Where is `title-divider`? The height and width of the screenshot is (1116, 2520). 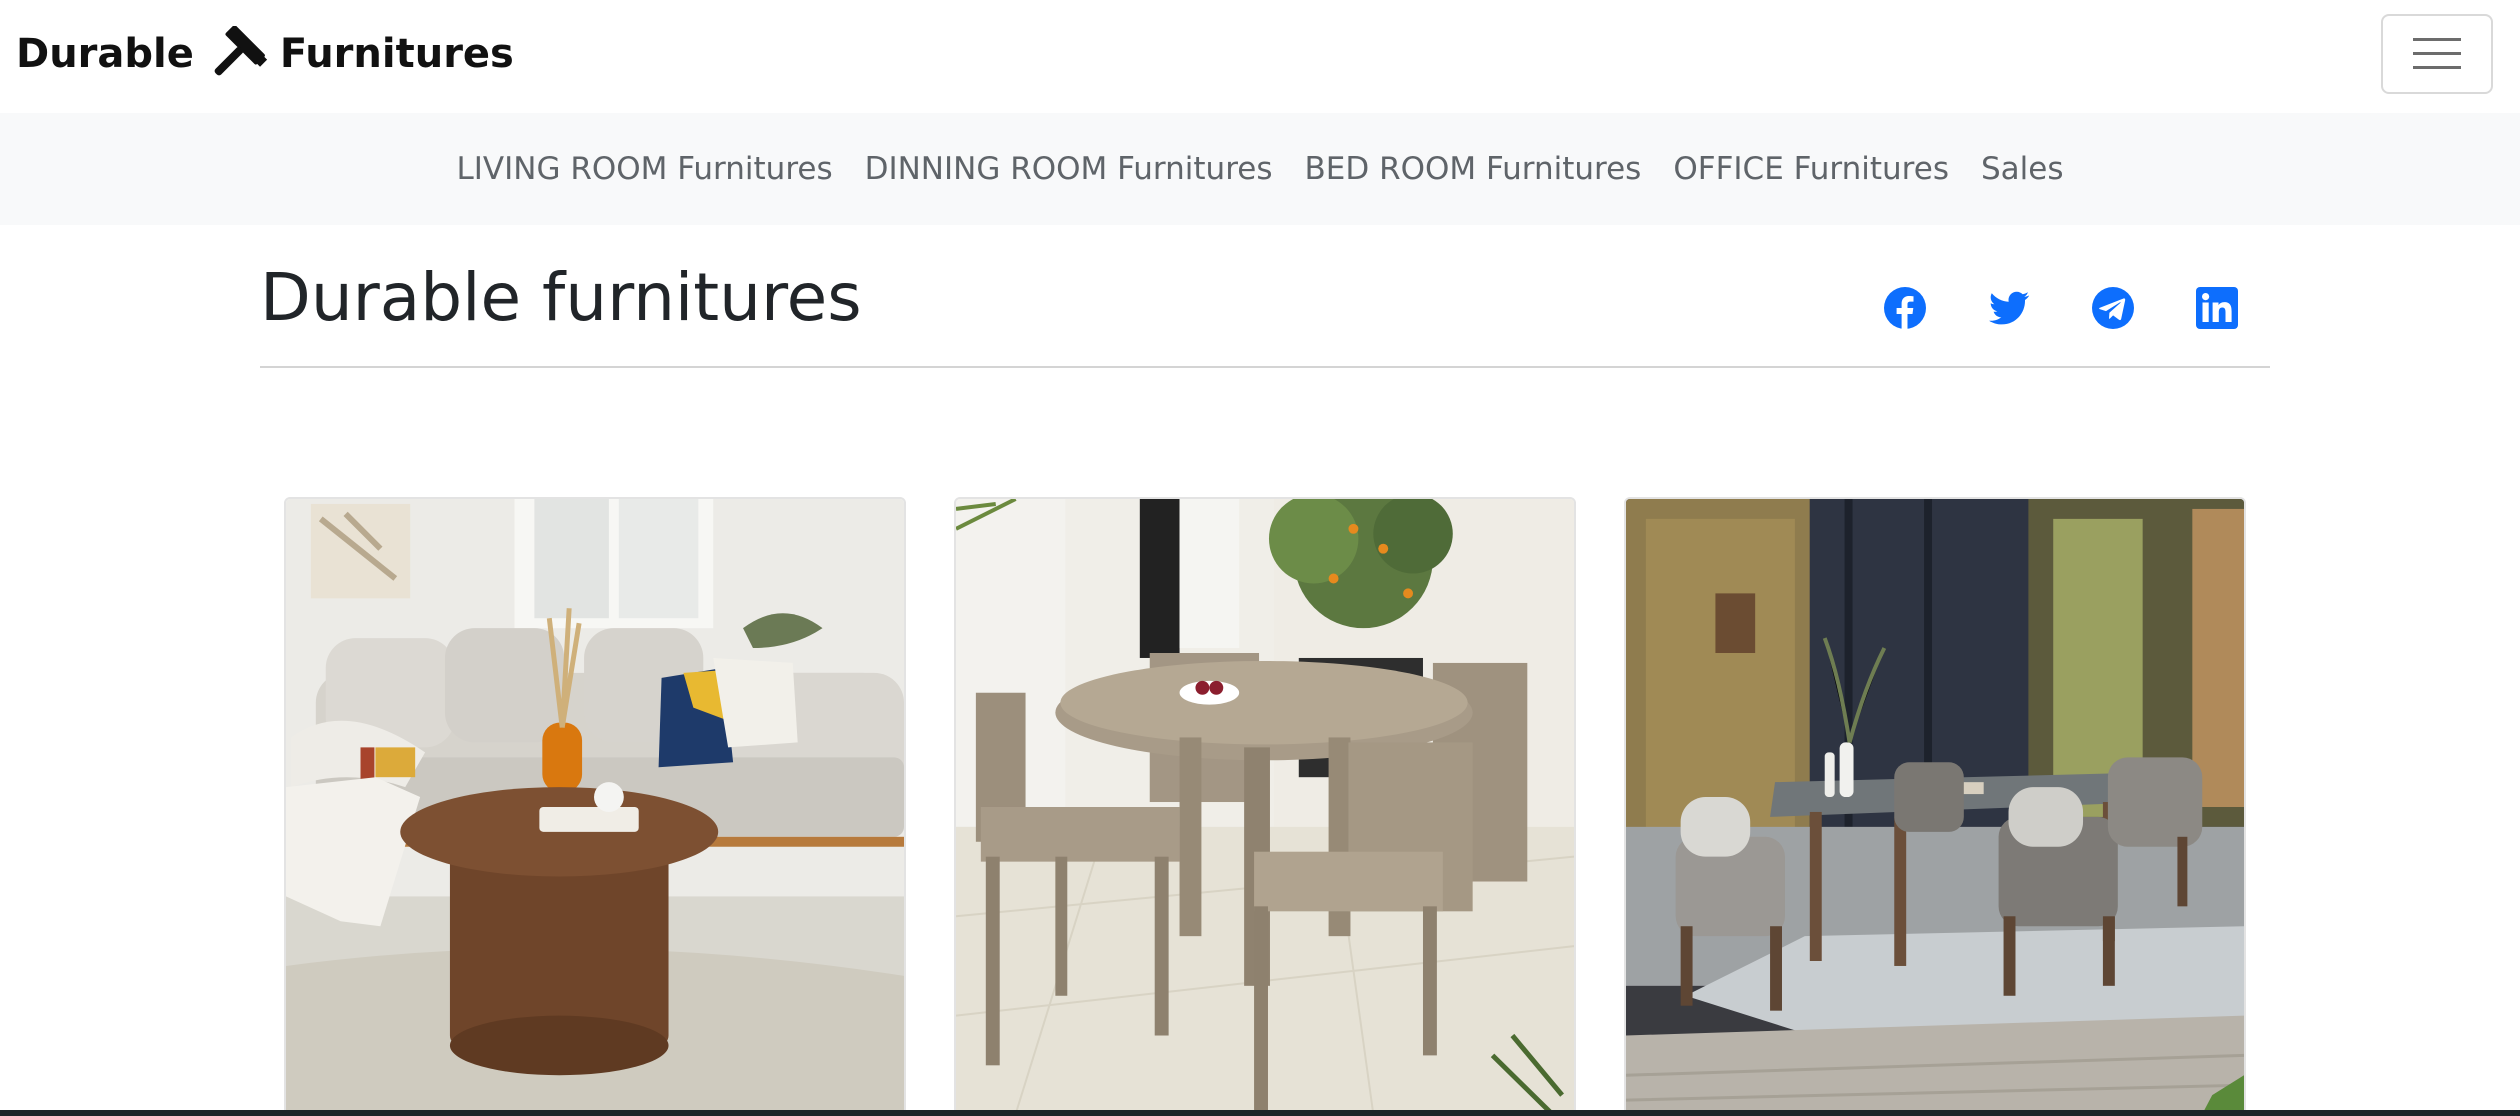 title-divider is located at coordinates (1265, 367).